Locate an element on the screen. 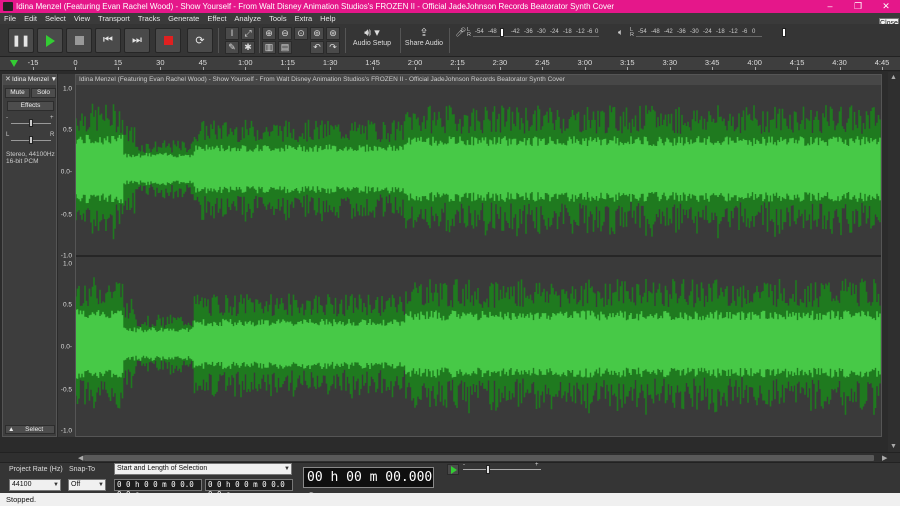 The image size is (900, 506). record-button is located at coordinates (168, 40).